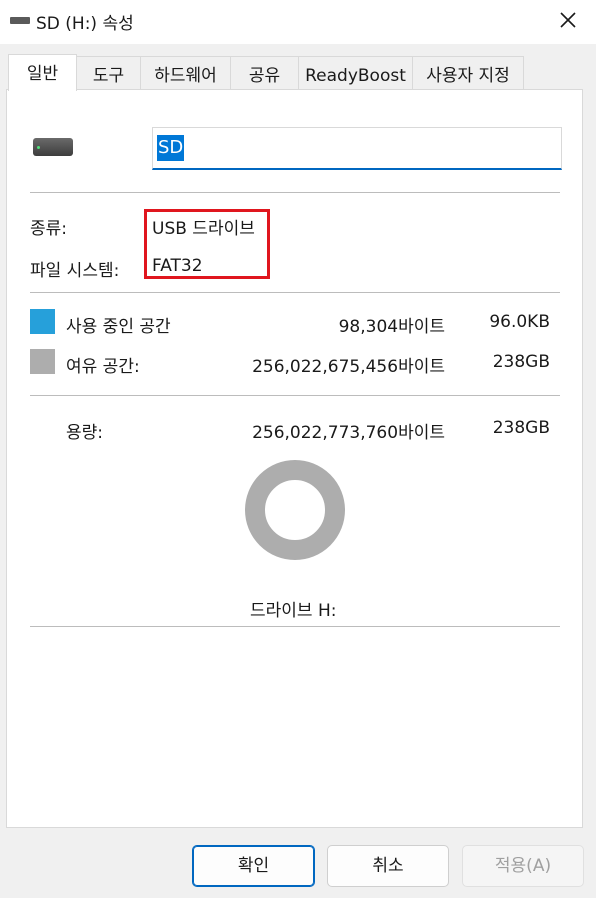 Image resolution: width=596 pixels, height=898 pixels. I want to click on apply-button: 적용(A), so click(523, 866).